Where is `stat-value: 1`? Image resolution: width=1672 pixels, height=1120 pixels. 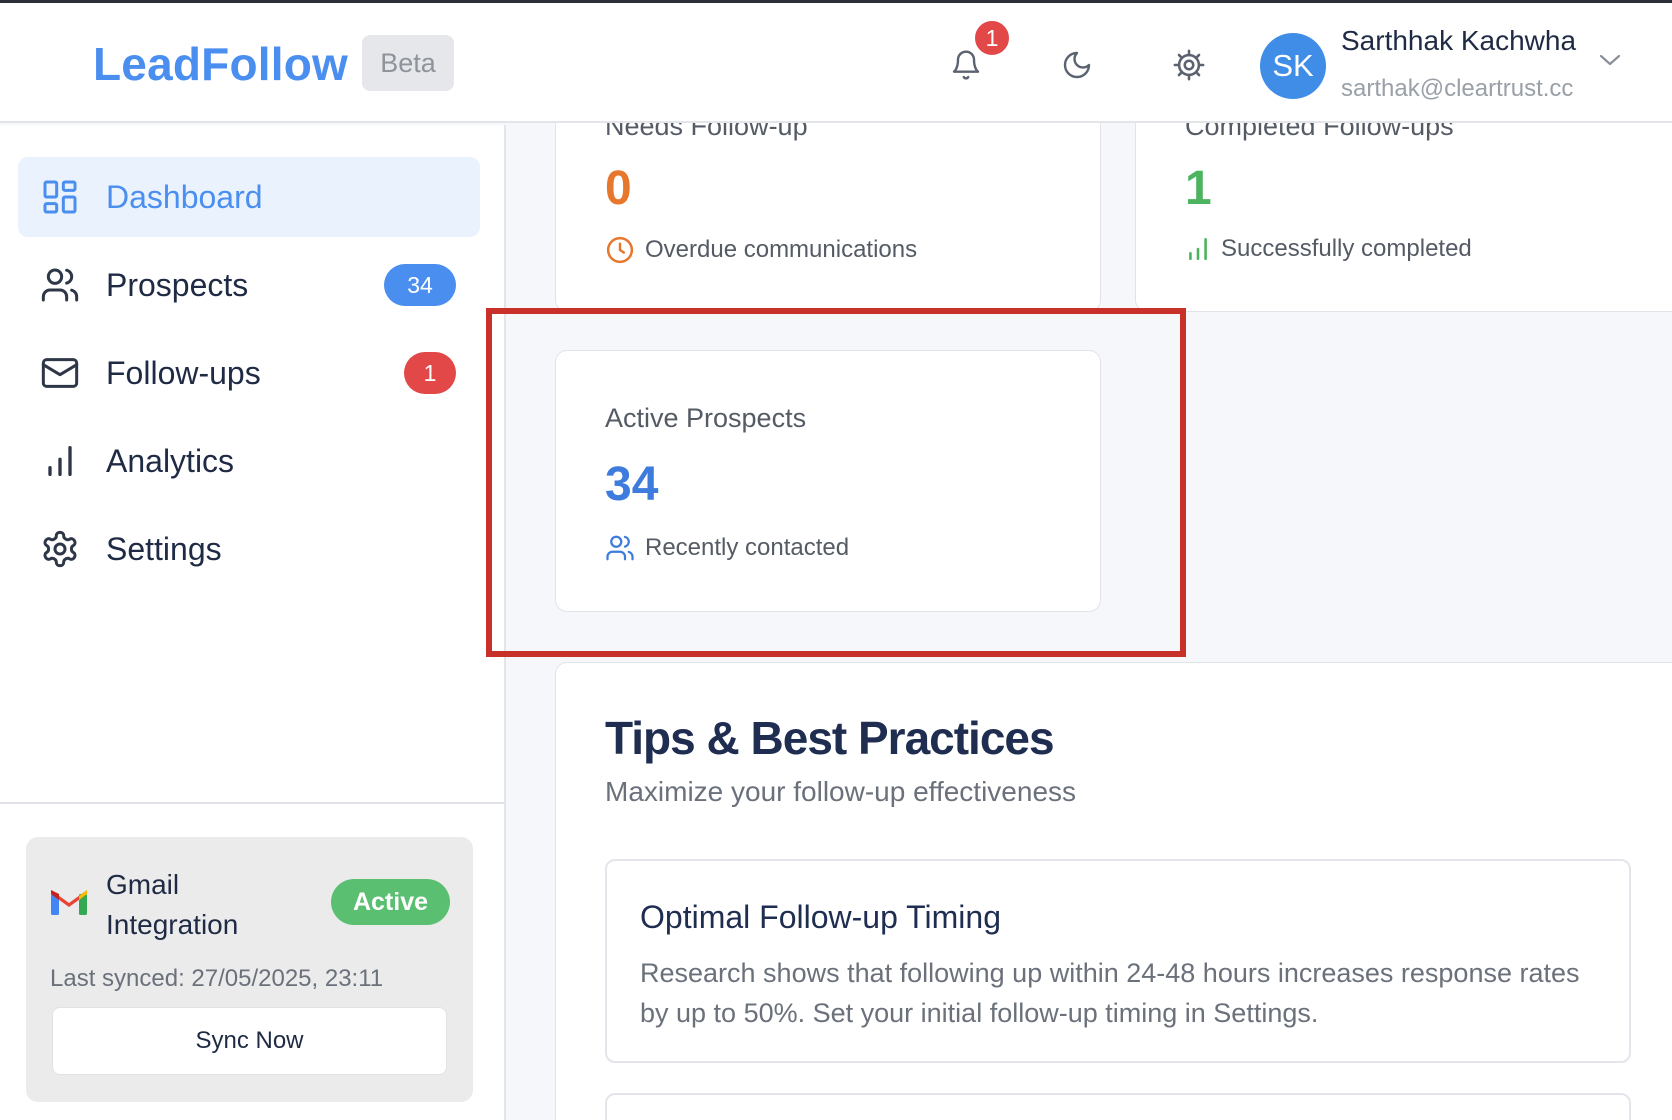
stat-value: 1 is located at coordinates (1198, 188).